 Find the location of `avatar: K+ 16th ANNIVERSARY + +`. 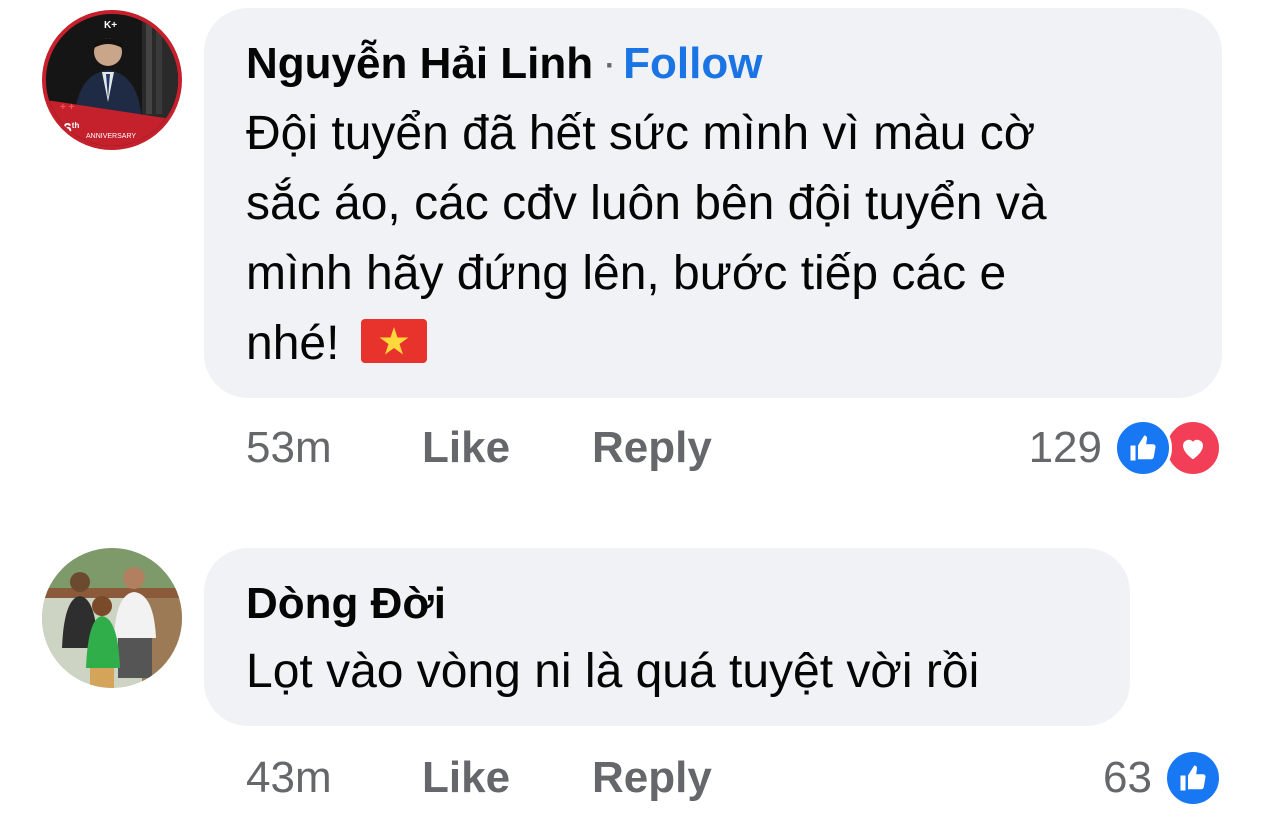

avatar: K+ 16th ANNIVERSARY + + is located at coordinates (112, 80).